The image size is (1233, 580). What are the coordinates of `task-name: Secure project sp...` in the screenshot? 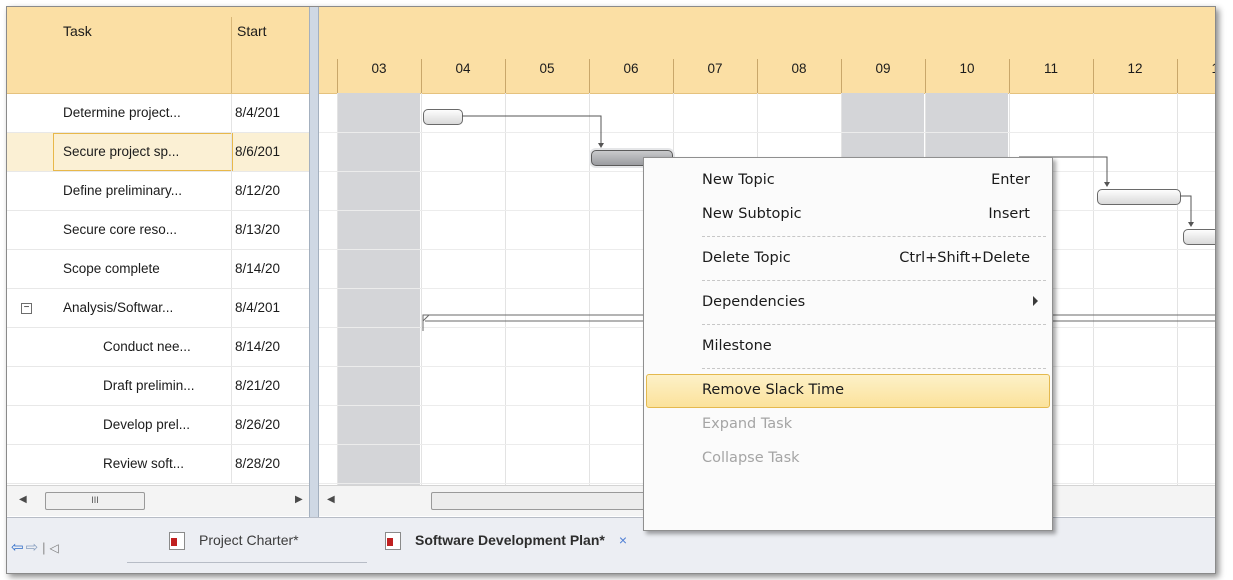 It's located at (121, 151).